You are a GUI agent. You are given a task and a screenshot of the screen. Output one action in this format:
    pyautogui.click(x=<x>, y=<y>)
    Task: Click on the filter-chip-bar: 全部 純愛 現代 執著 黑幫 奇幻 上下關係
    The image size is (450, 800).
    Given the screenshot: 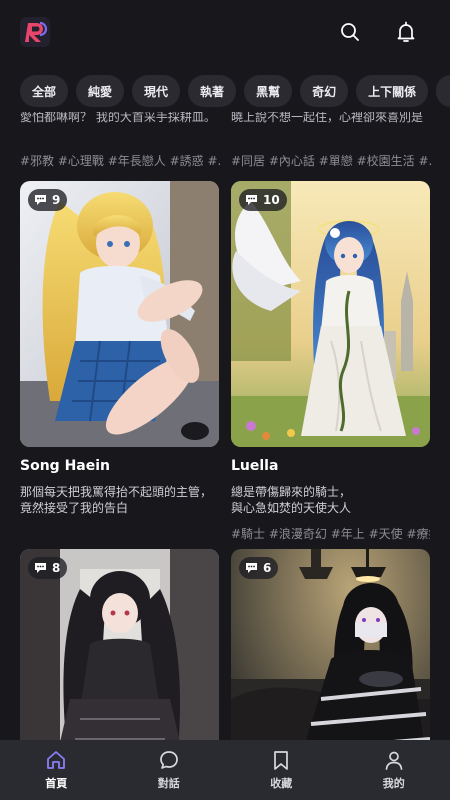 What is the action you would take?
    pyautogui.click(x=225, y=92)
    